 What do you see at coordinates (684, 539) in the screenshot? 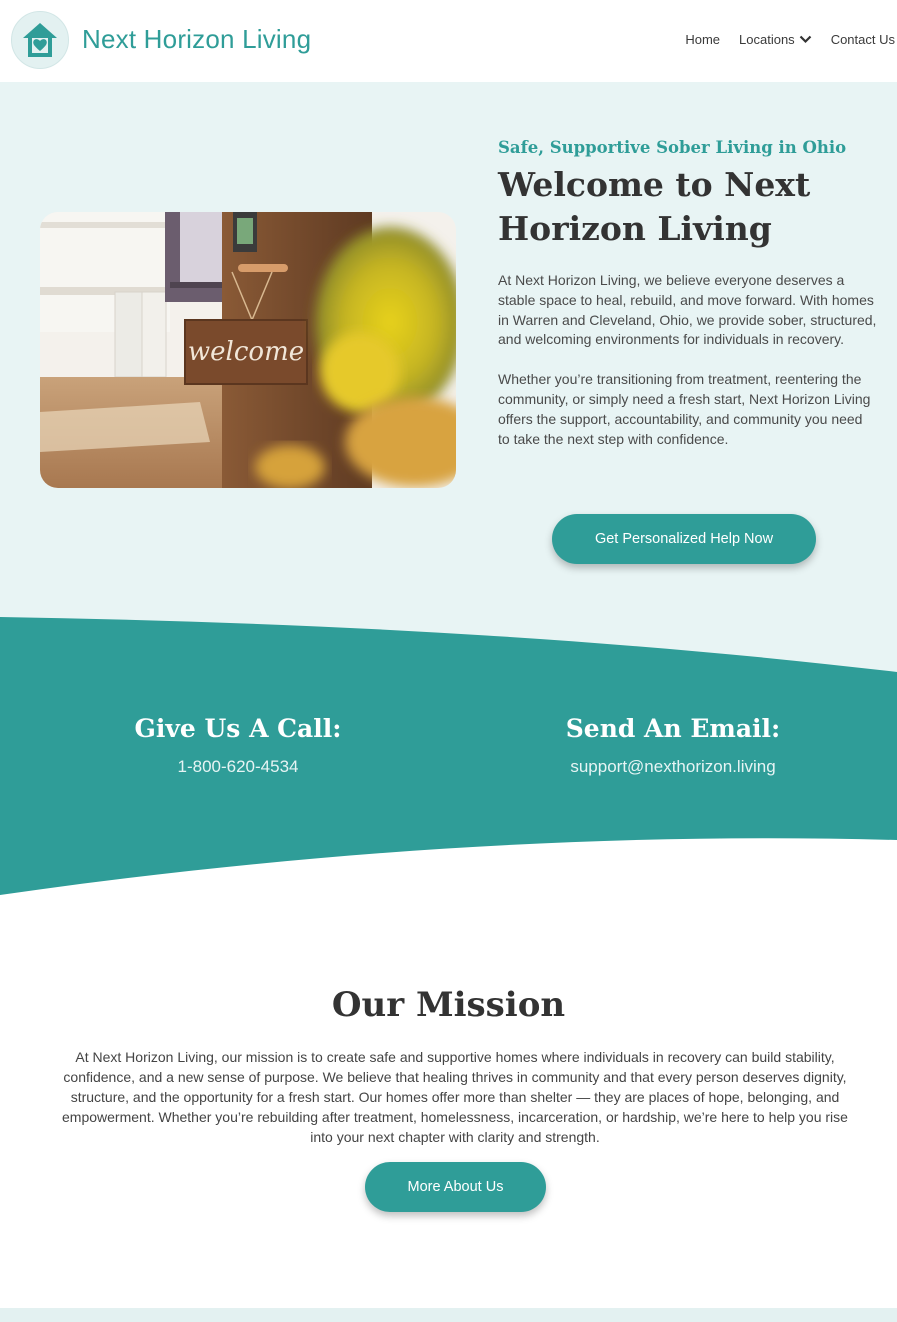
I see `get-help-button: Get Personalized Help Now` at bounding box center [684, 539].